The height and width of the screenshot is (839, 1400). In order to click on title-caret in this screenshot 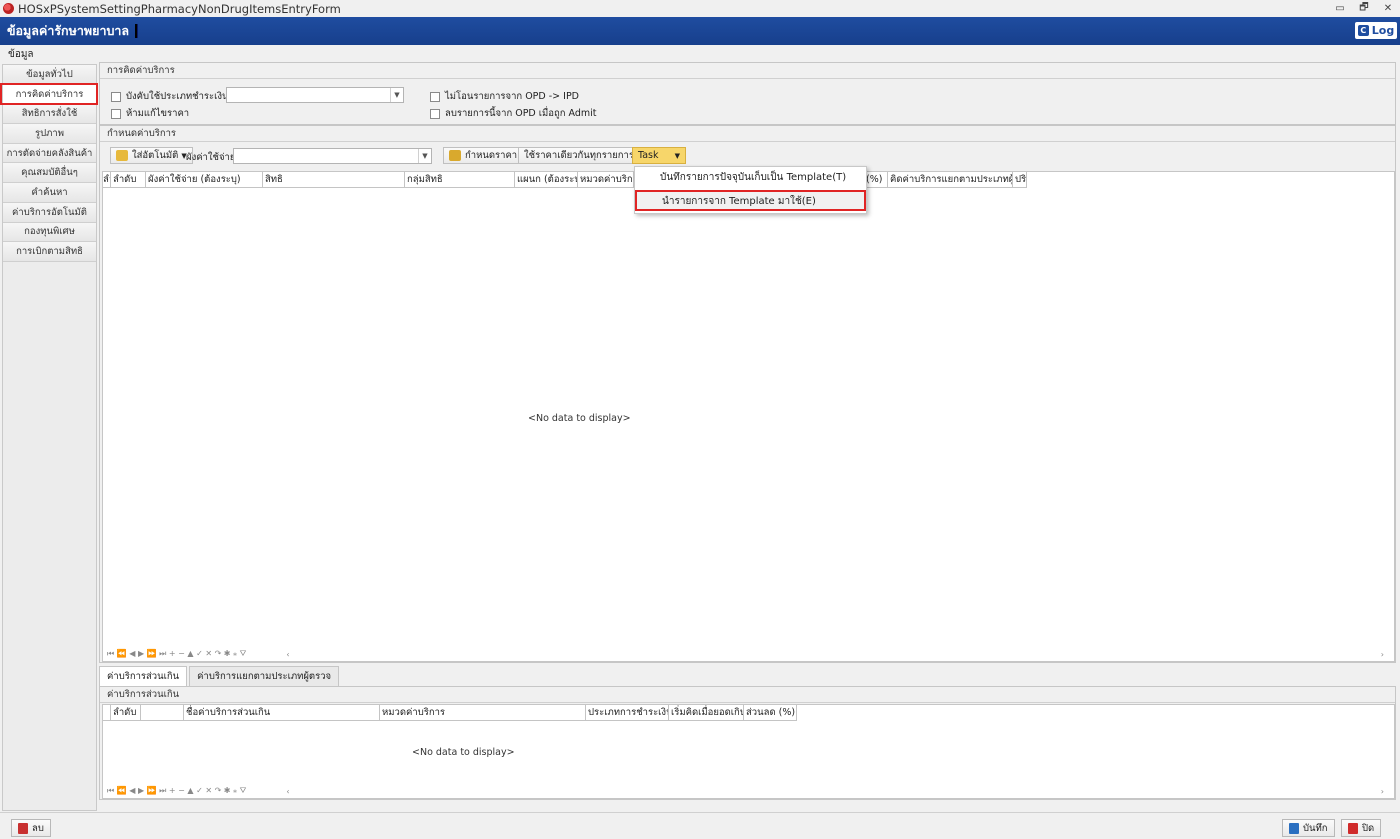, I will do `click(137, 31)`.